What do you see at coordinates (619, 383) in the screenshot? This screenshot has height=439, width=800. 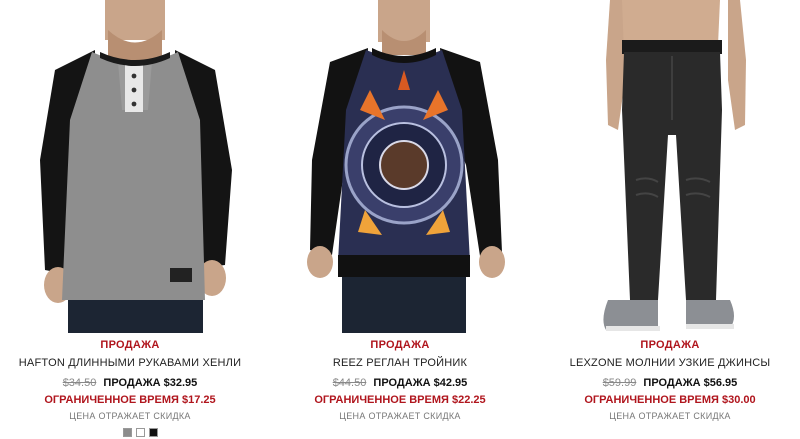 I see `old-price: $59.99` at bounding box center [619, 383].